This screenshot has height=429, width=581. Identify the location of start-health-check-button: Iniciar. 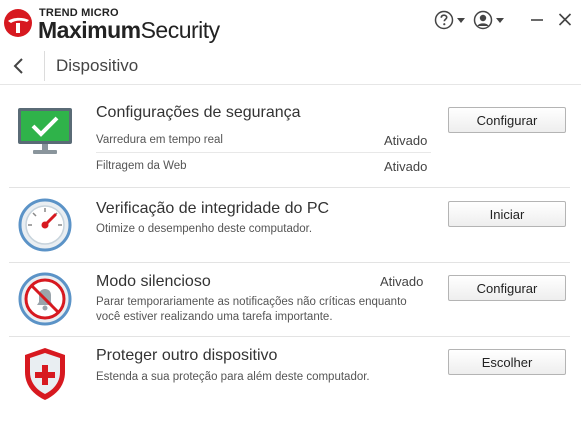
(507, 214).